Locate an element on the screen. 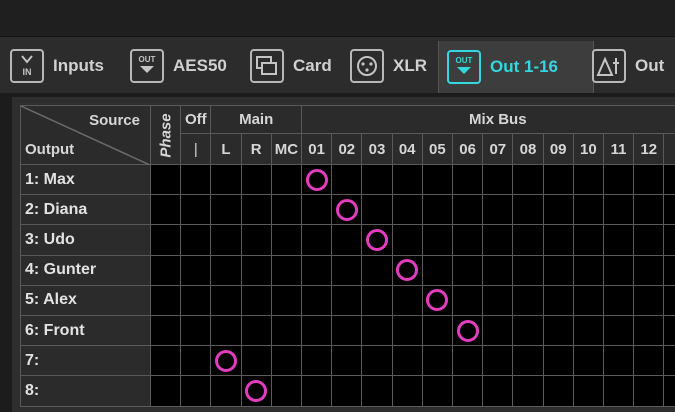 The width and height of the screenshot is (675, 412). output-row-label: 7: is located at coordinates (85, 361).